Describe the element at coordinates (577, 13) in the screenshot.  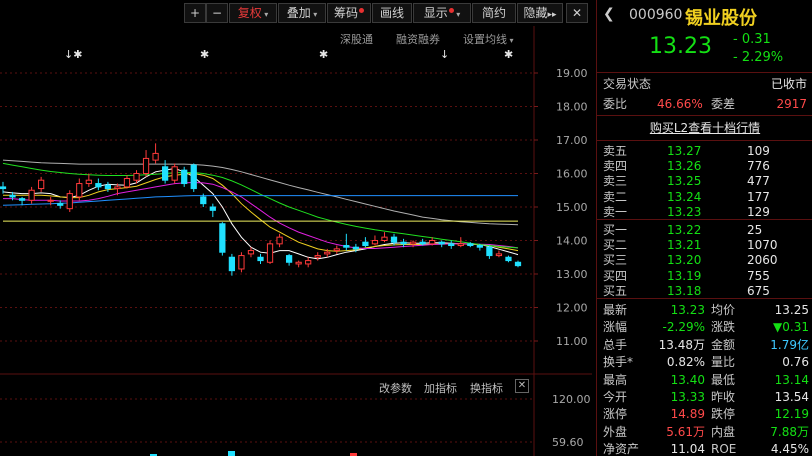
I see `close-button: ✕` at that location.